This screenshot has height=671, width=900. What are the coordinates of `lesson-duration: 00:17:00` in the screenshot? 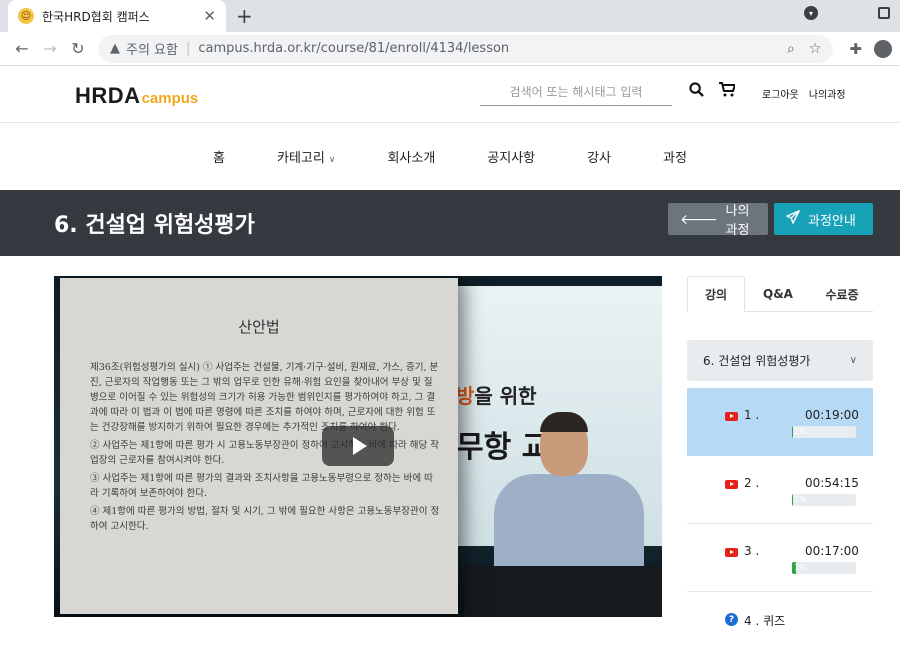 It's located at (832, 551).